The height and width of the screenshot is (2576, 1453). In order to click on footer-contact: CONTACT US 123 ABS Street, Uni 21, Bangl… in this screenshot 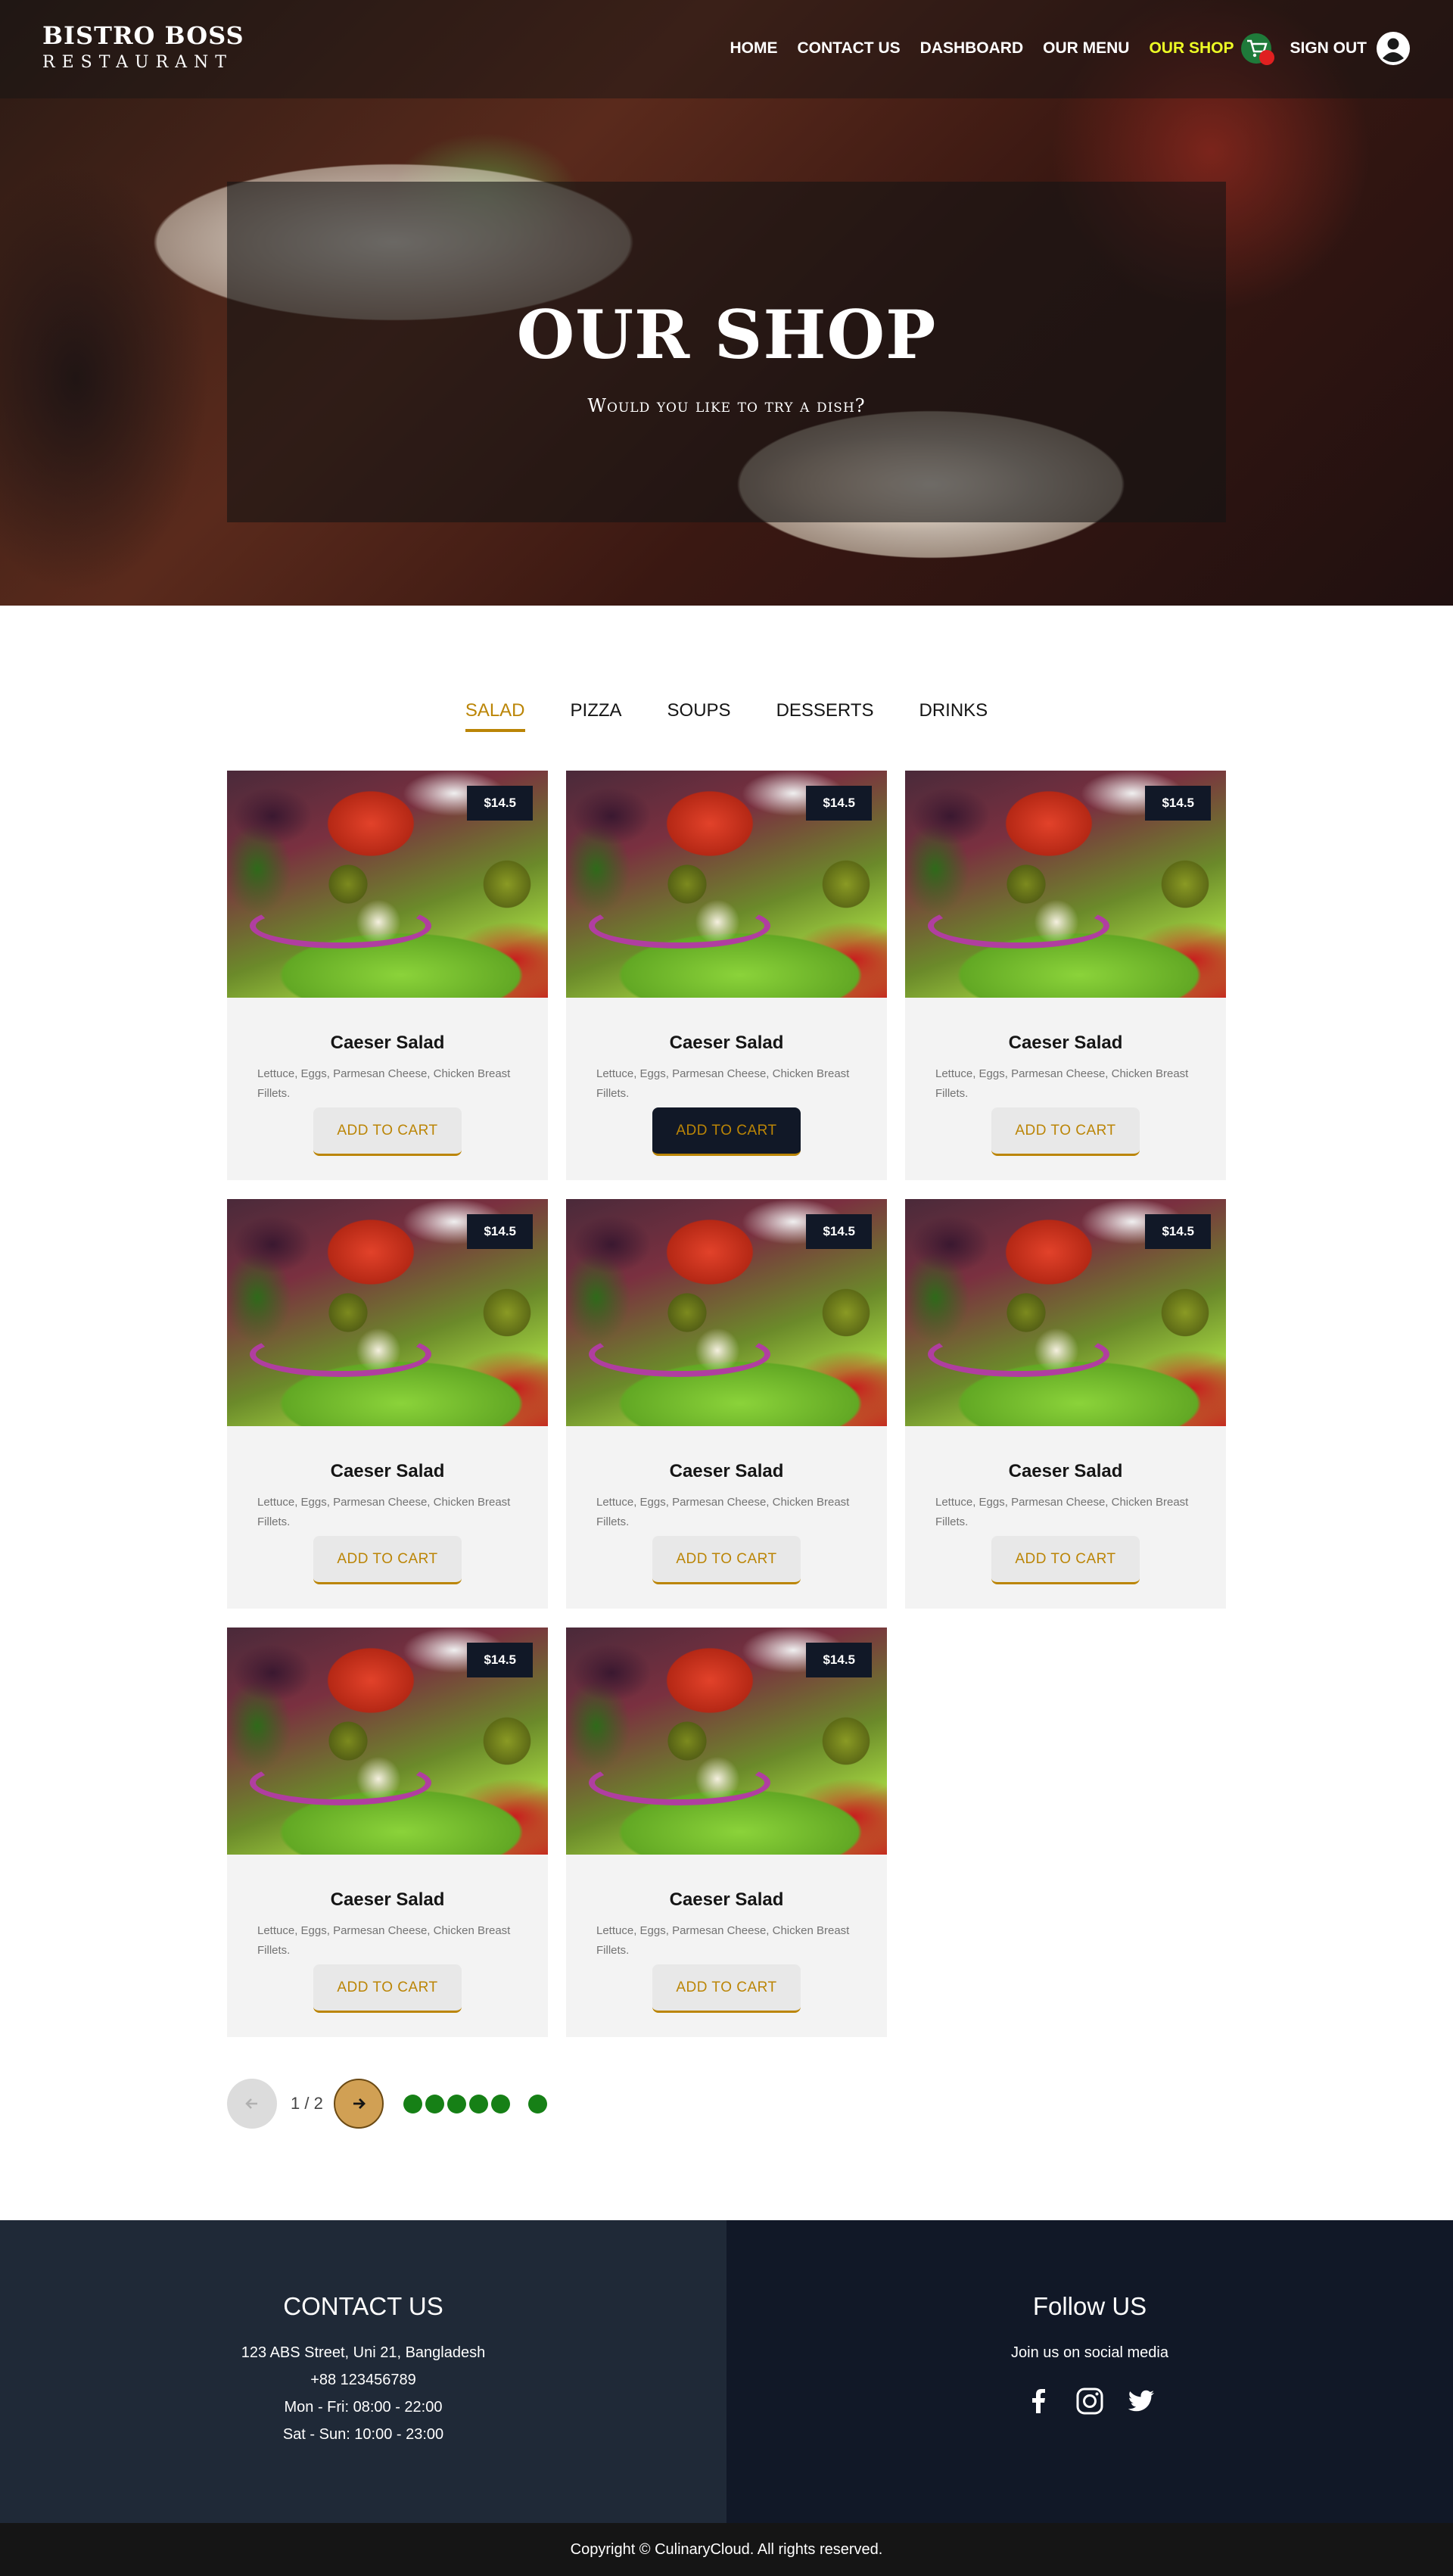, I will do `click(363, 2371)`.